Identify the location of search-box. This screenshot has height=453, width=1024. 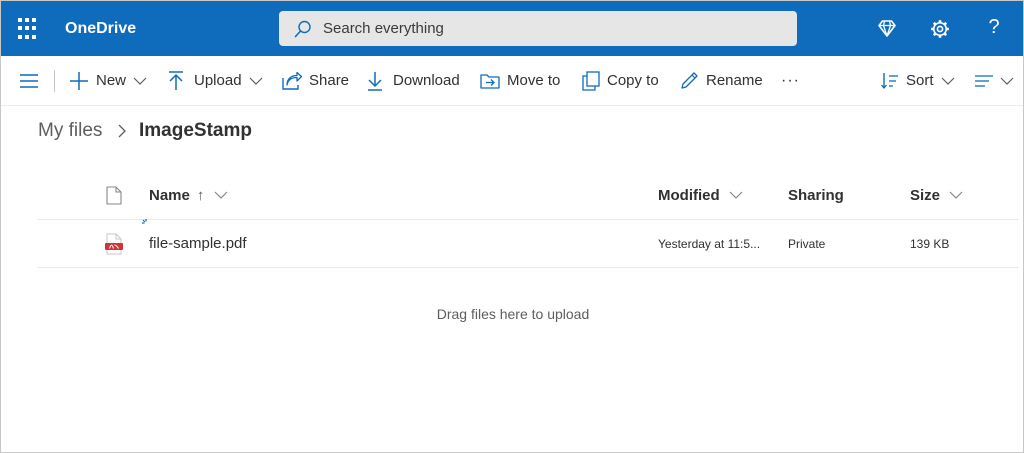
(538, 28).